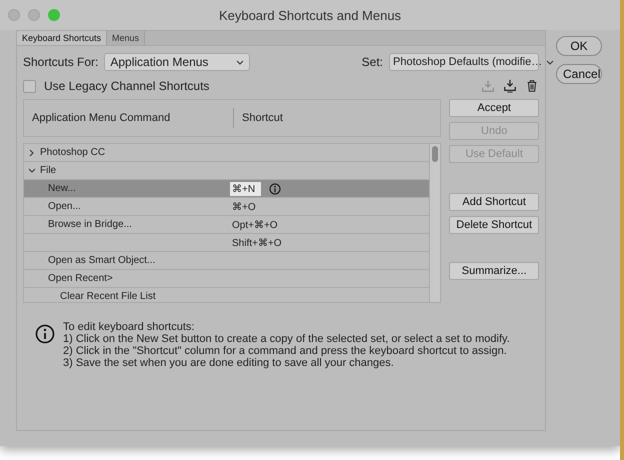 The height and width of the screenshot is (460, 624). I want to click on save-as-icon, so click(510, 86).